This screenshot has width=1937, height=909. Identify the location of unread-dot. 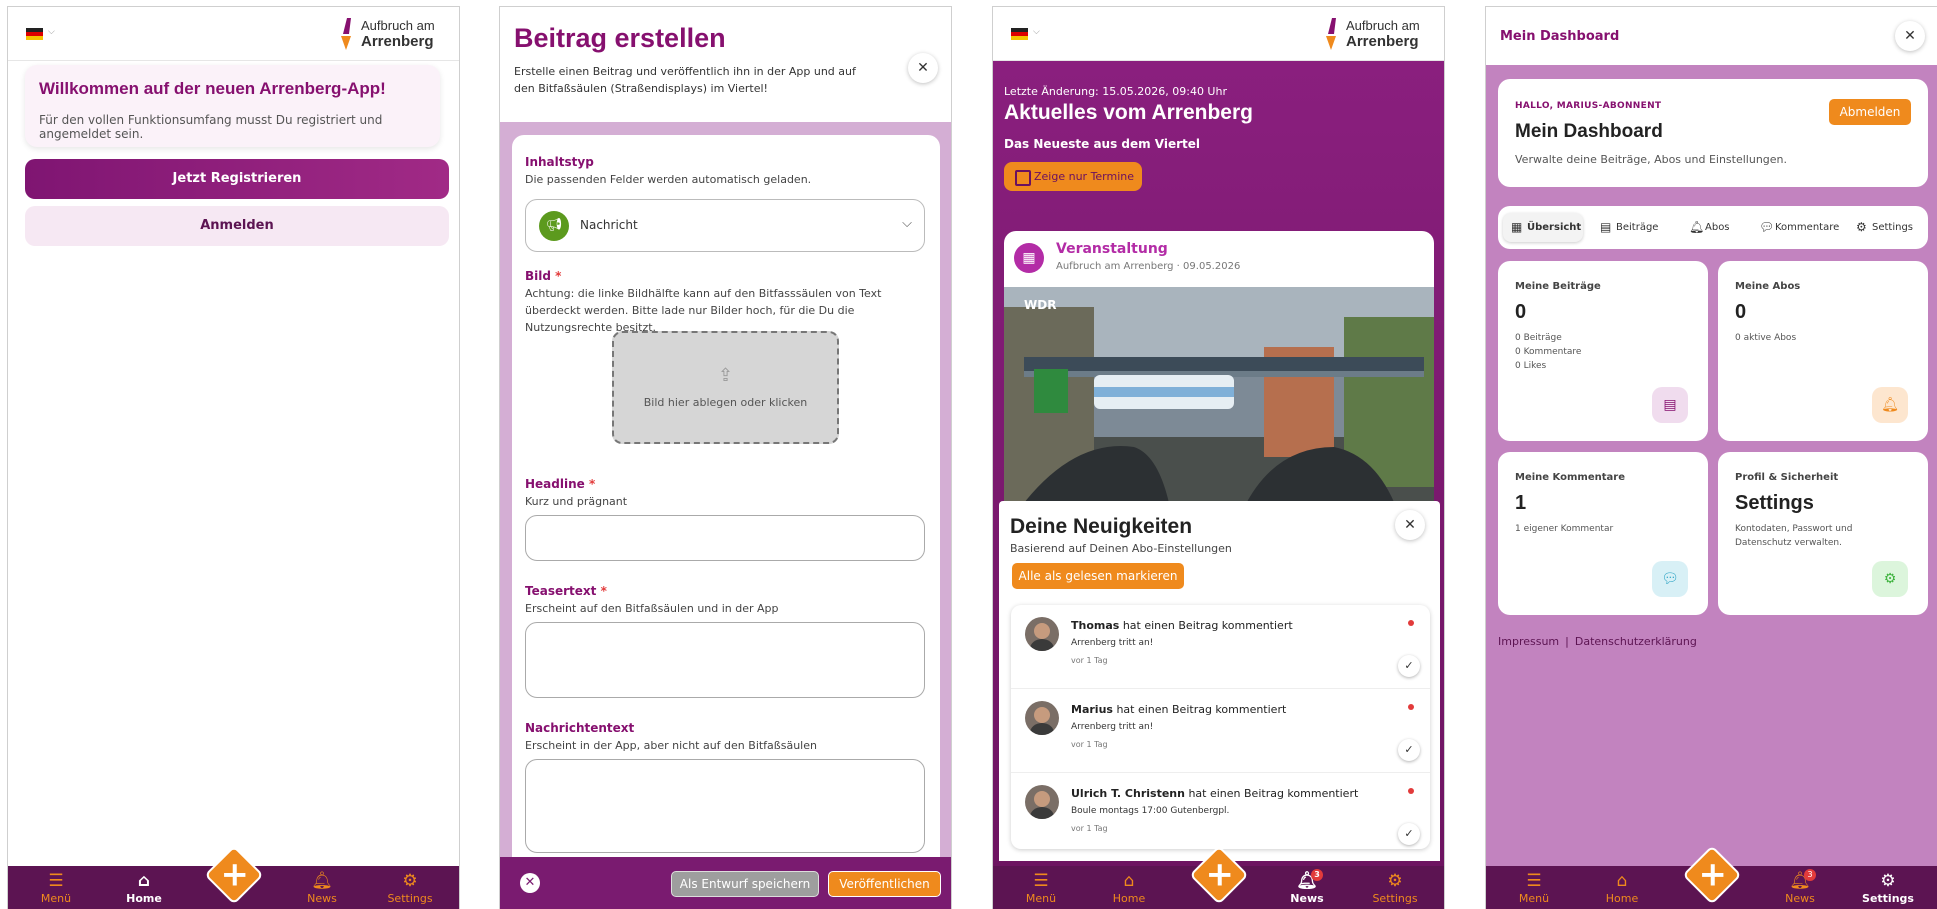
(1411, 707).